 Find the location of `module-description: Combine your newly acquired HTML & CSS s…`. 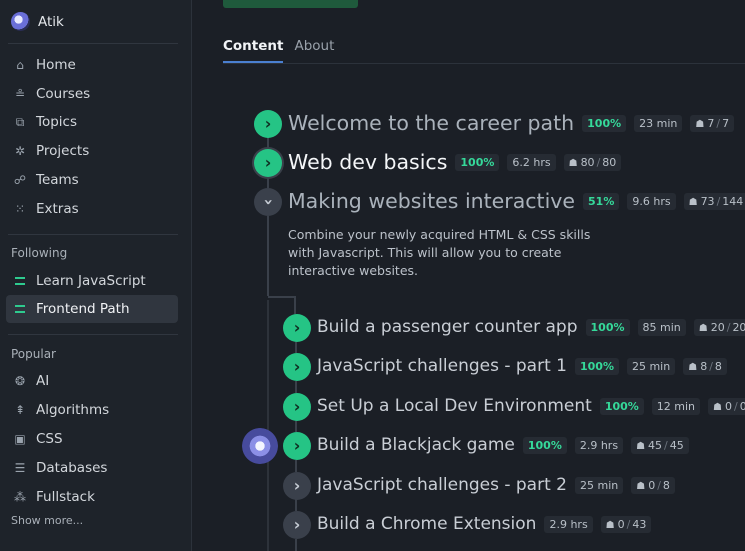

module-description: Combine your newly acquired HTML & CSS s… is located at coordinates (439, 252).